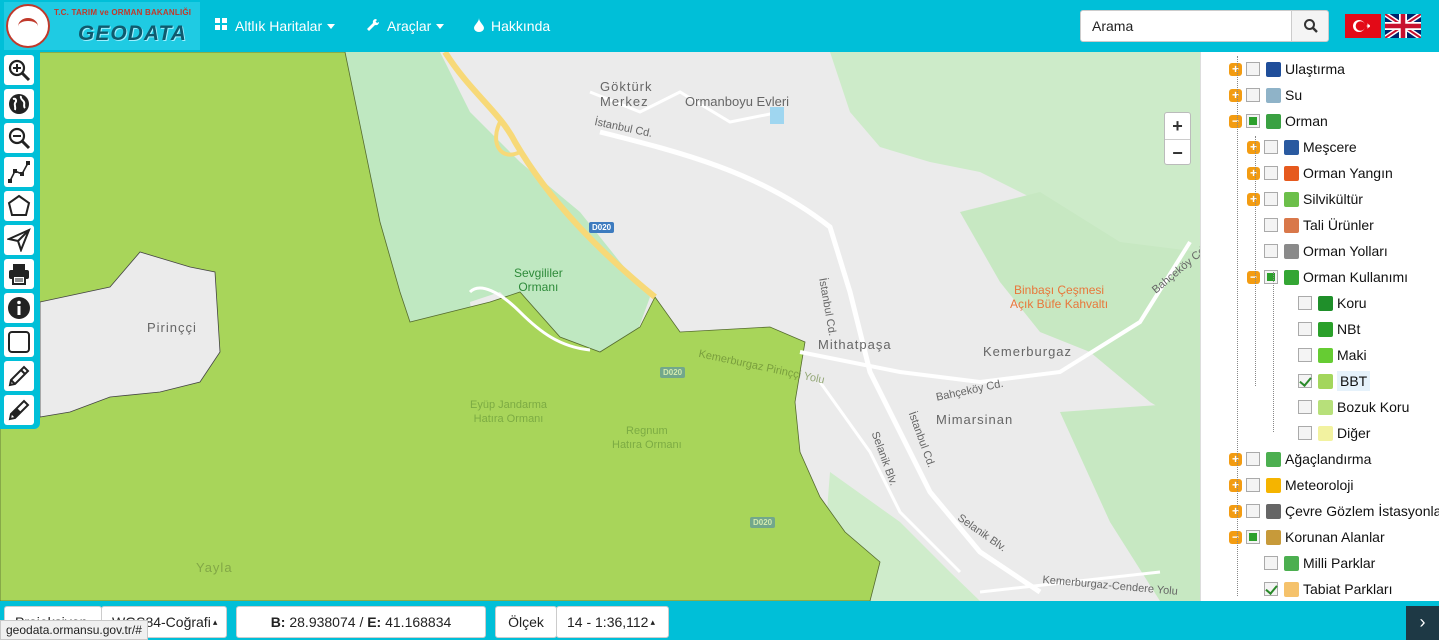 The image size is (1439, 640). What do you see at coordinates (1339, 563) in the screenshot?
I see `layer-label: Milli Parklar` at bounding box center [1339, 563].